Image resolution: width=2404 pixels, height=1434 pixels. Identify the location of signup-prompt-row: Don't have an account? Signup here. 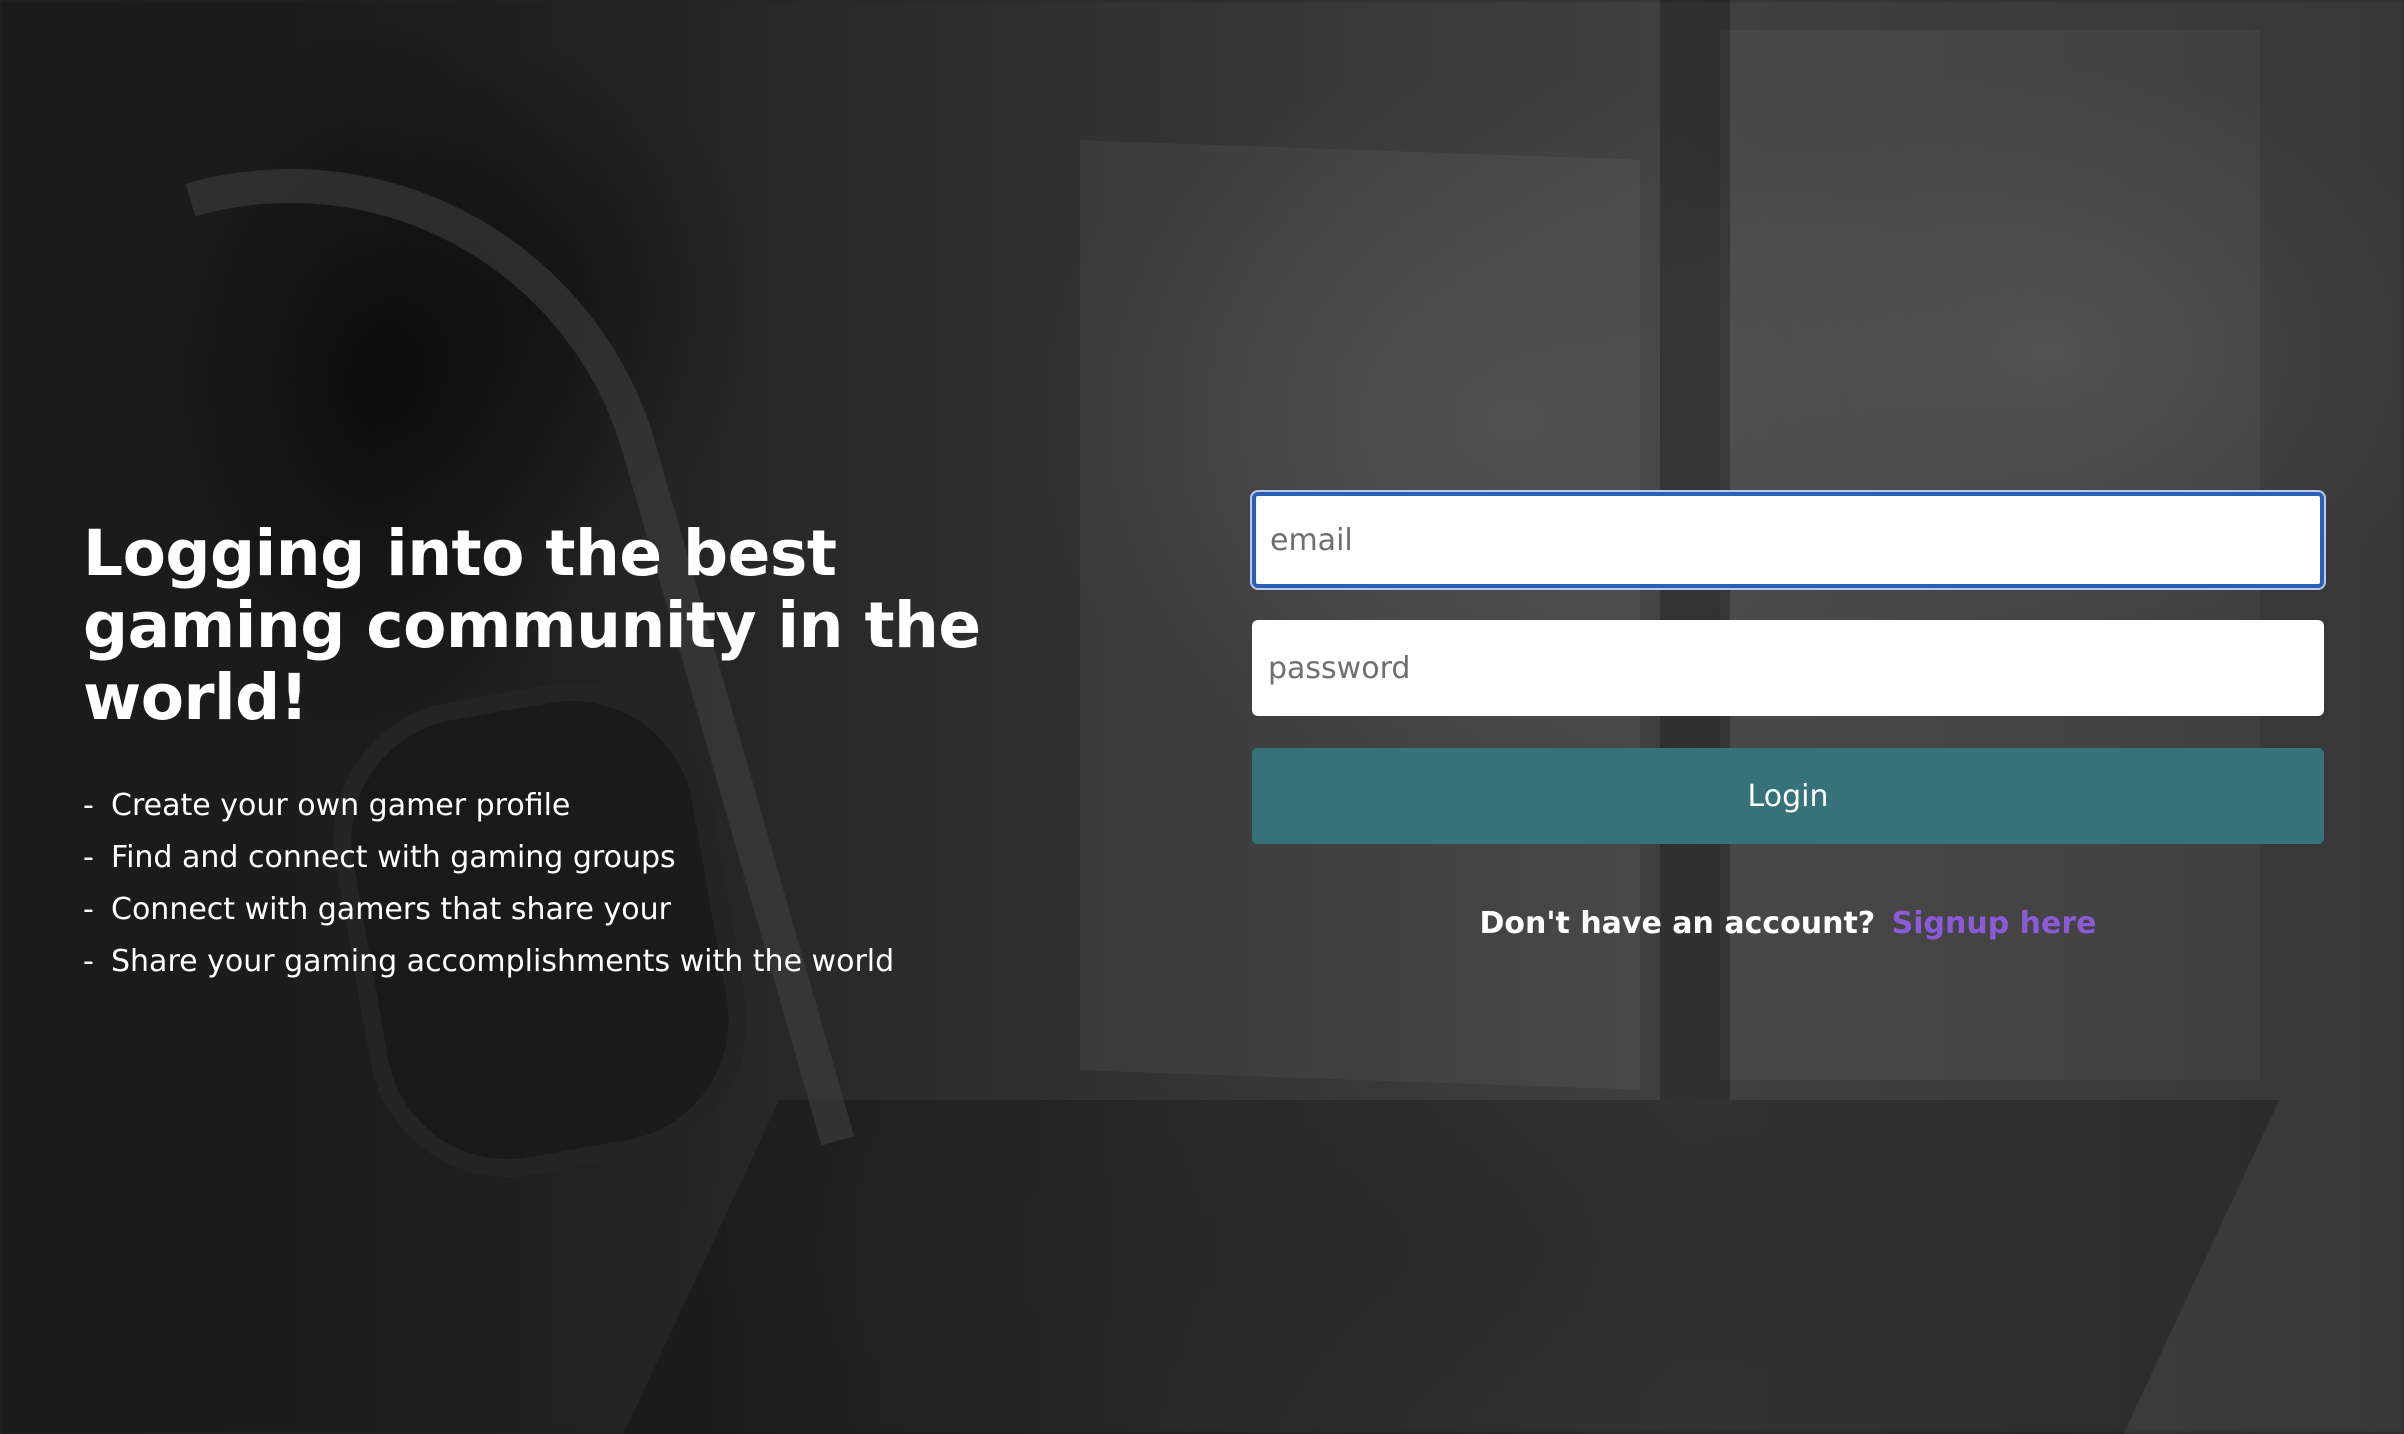
(1788, 923).